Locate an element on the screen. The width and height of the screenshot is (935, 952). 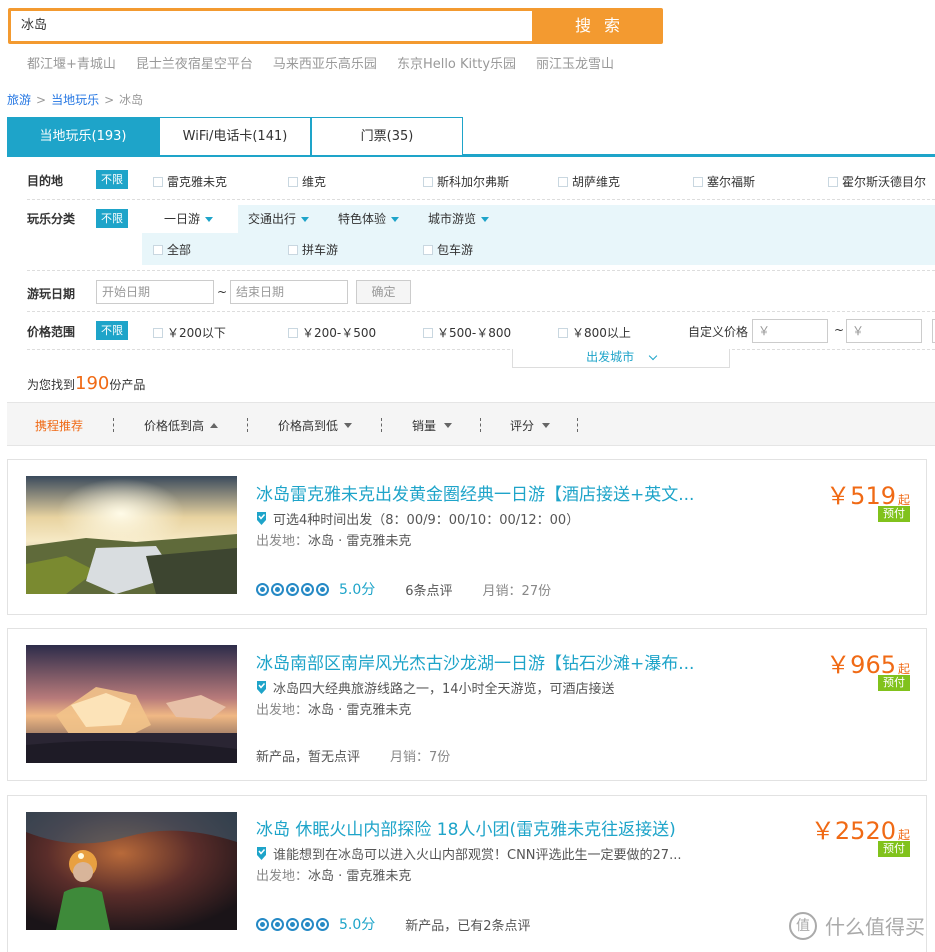
breadcrumb-local-fun: 当地玩乐 is located at coordinates (75, 100).